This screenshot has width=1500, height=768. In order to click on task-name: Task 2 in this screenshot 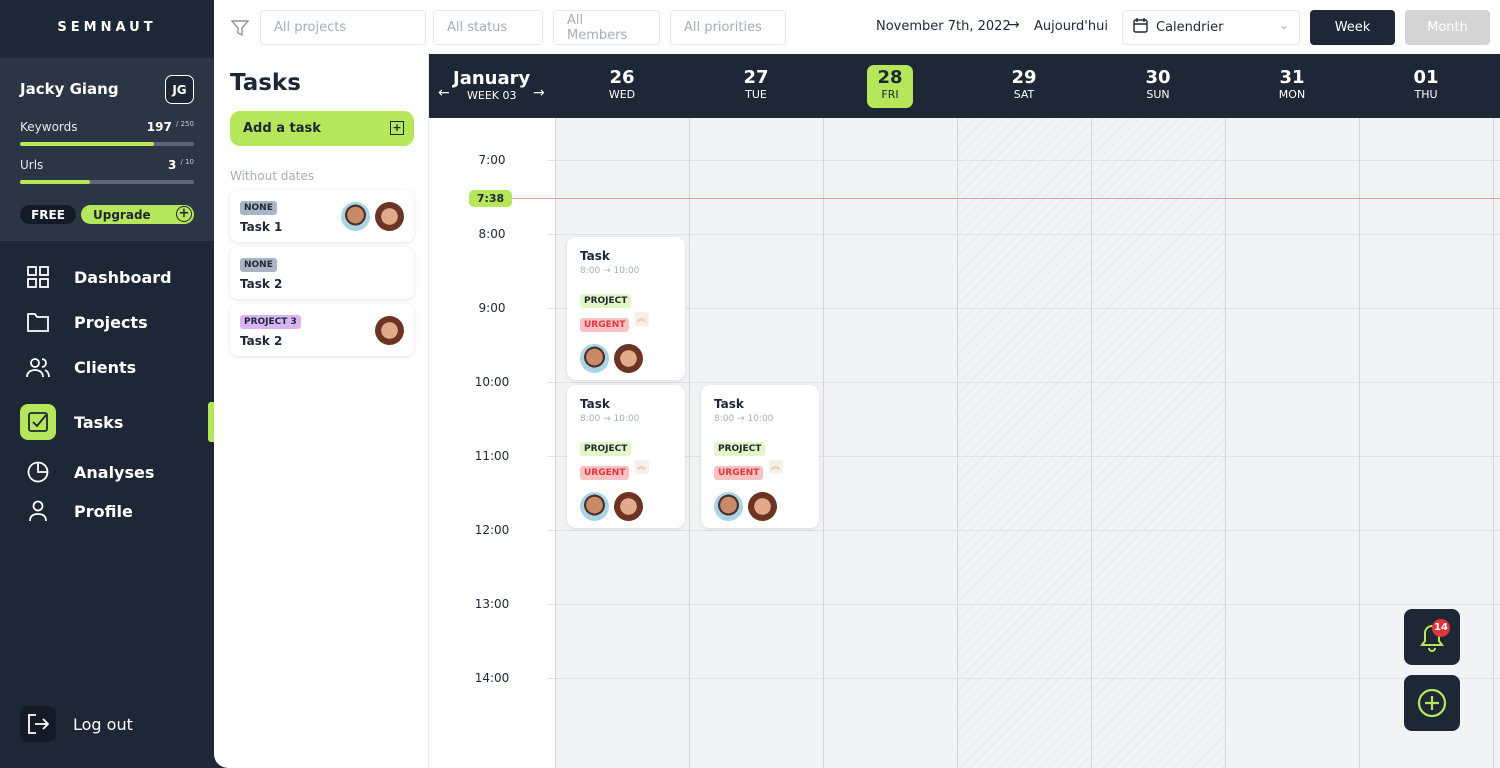, I will do `click(261, 341)`.